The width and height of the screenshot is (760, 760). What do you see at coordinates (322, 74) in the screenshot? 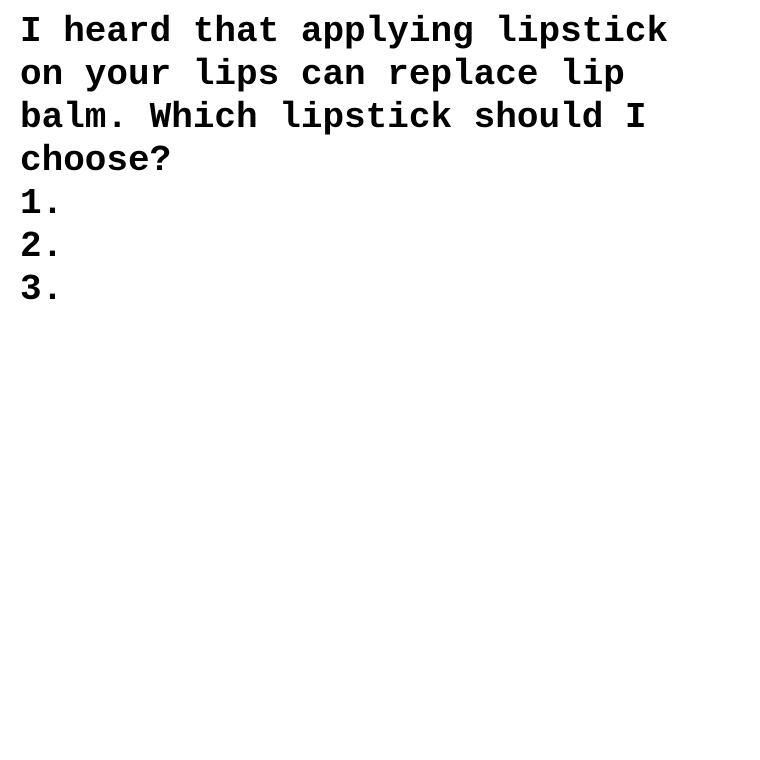
I see `question-line: on your lips can replace lip` at bounding box center [322, 74].